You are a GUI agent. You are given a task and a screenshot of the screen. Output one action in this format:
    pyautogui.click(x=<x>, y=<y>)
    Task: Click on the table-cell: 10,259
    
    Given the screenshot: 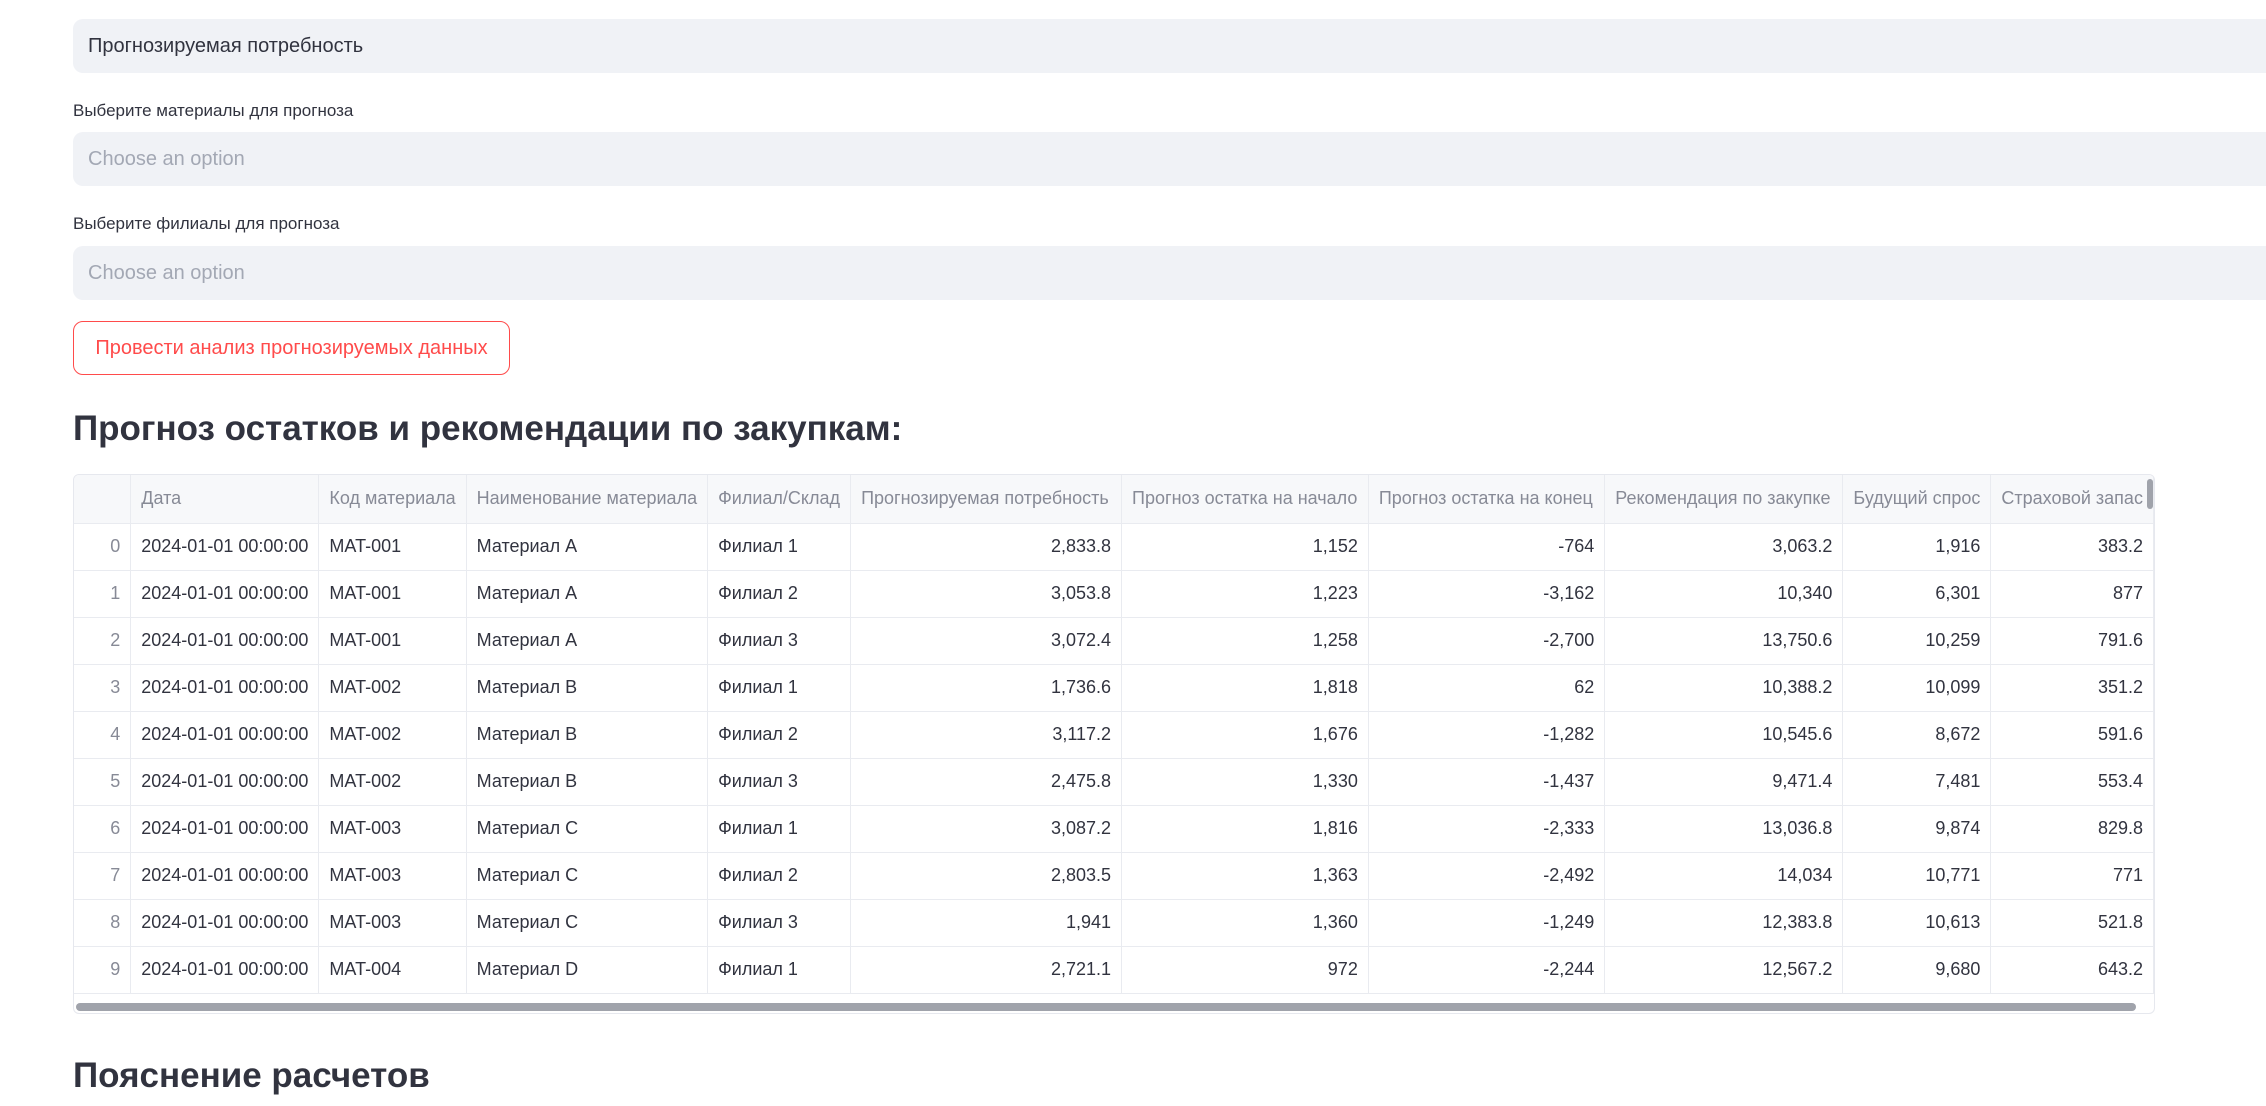 What is the action you would take?
    pyautogui.click(x=1917, y=641)
    